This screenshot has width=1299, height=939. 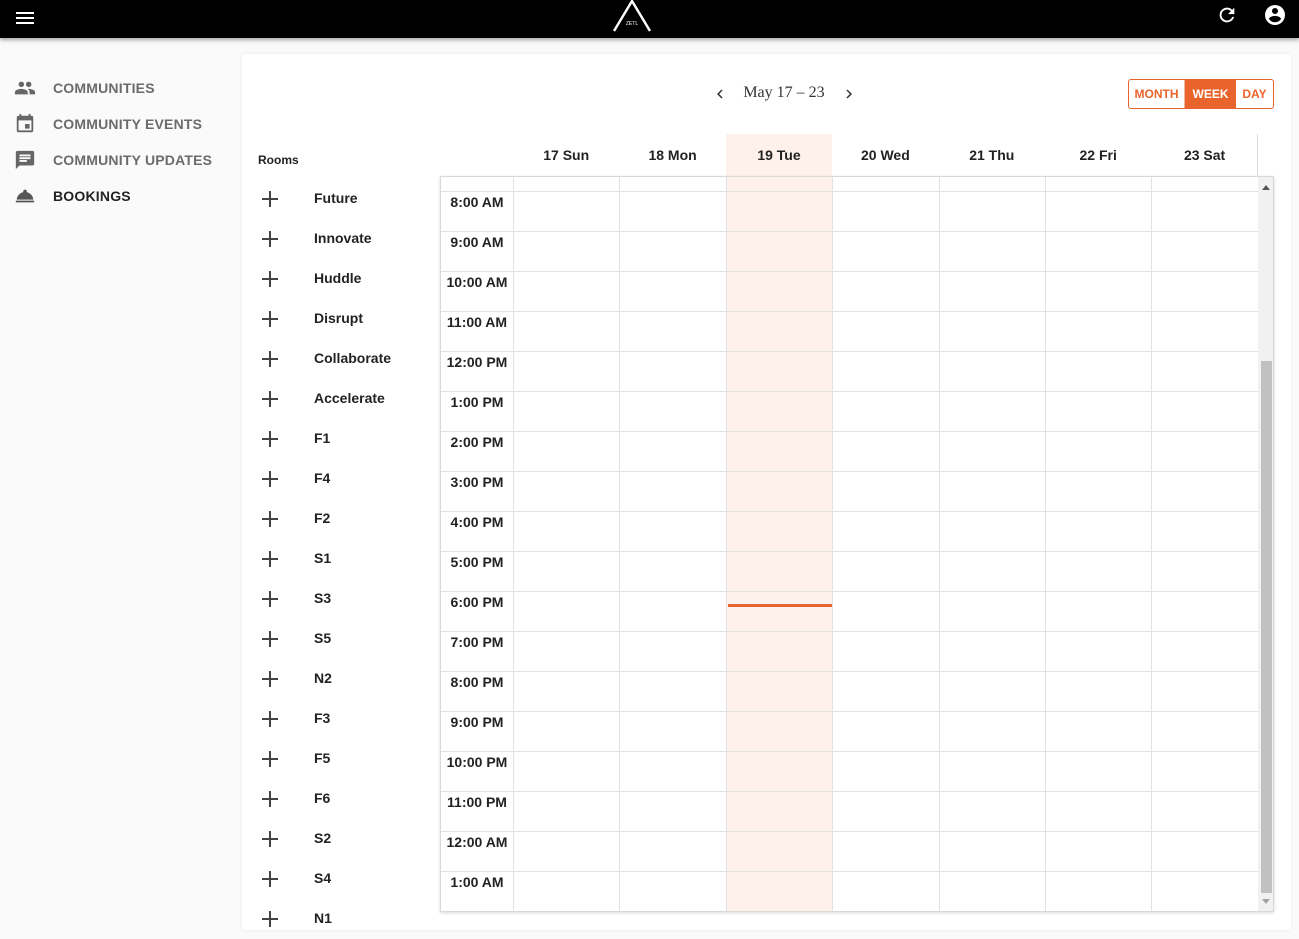 I want to click on day-view-button: DAY, so click(x=1254, y=94).